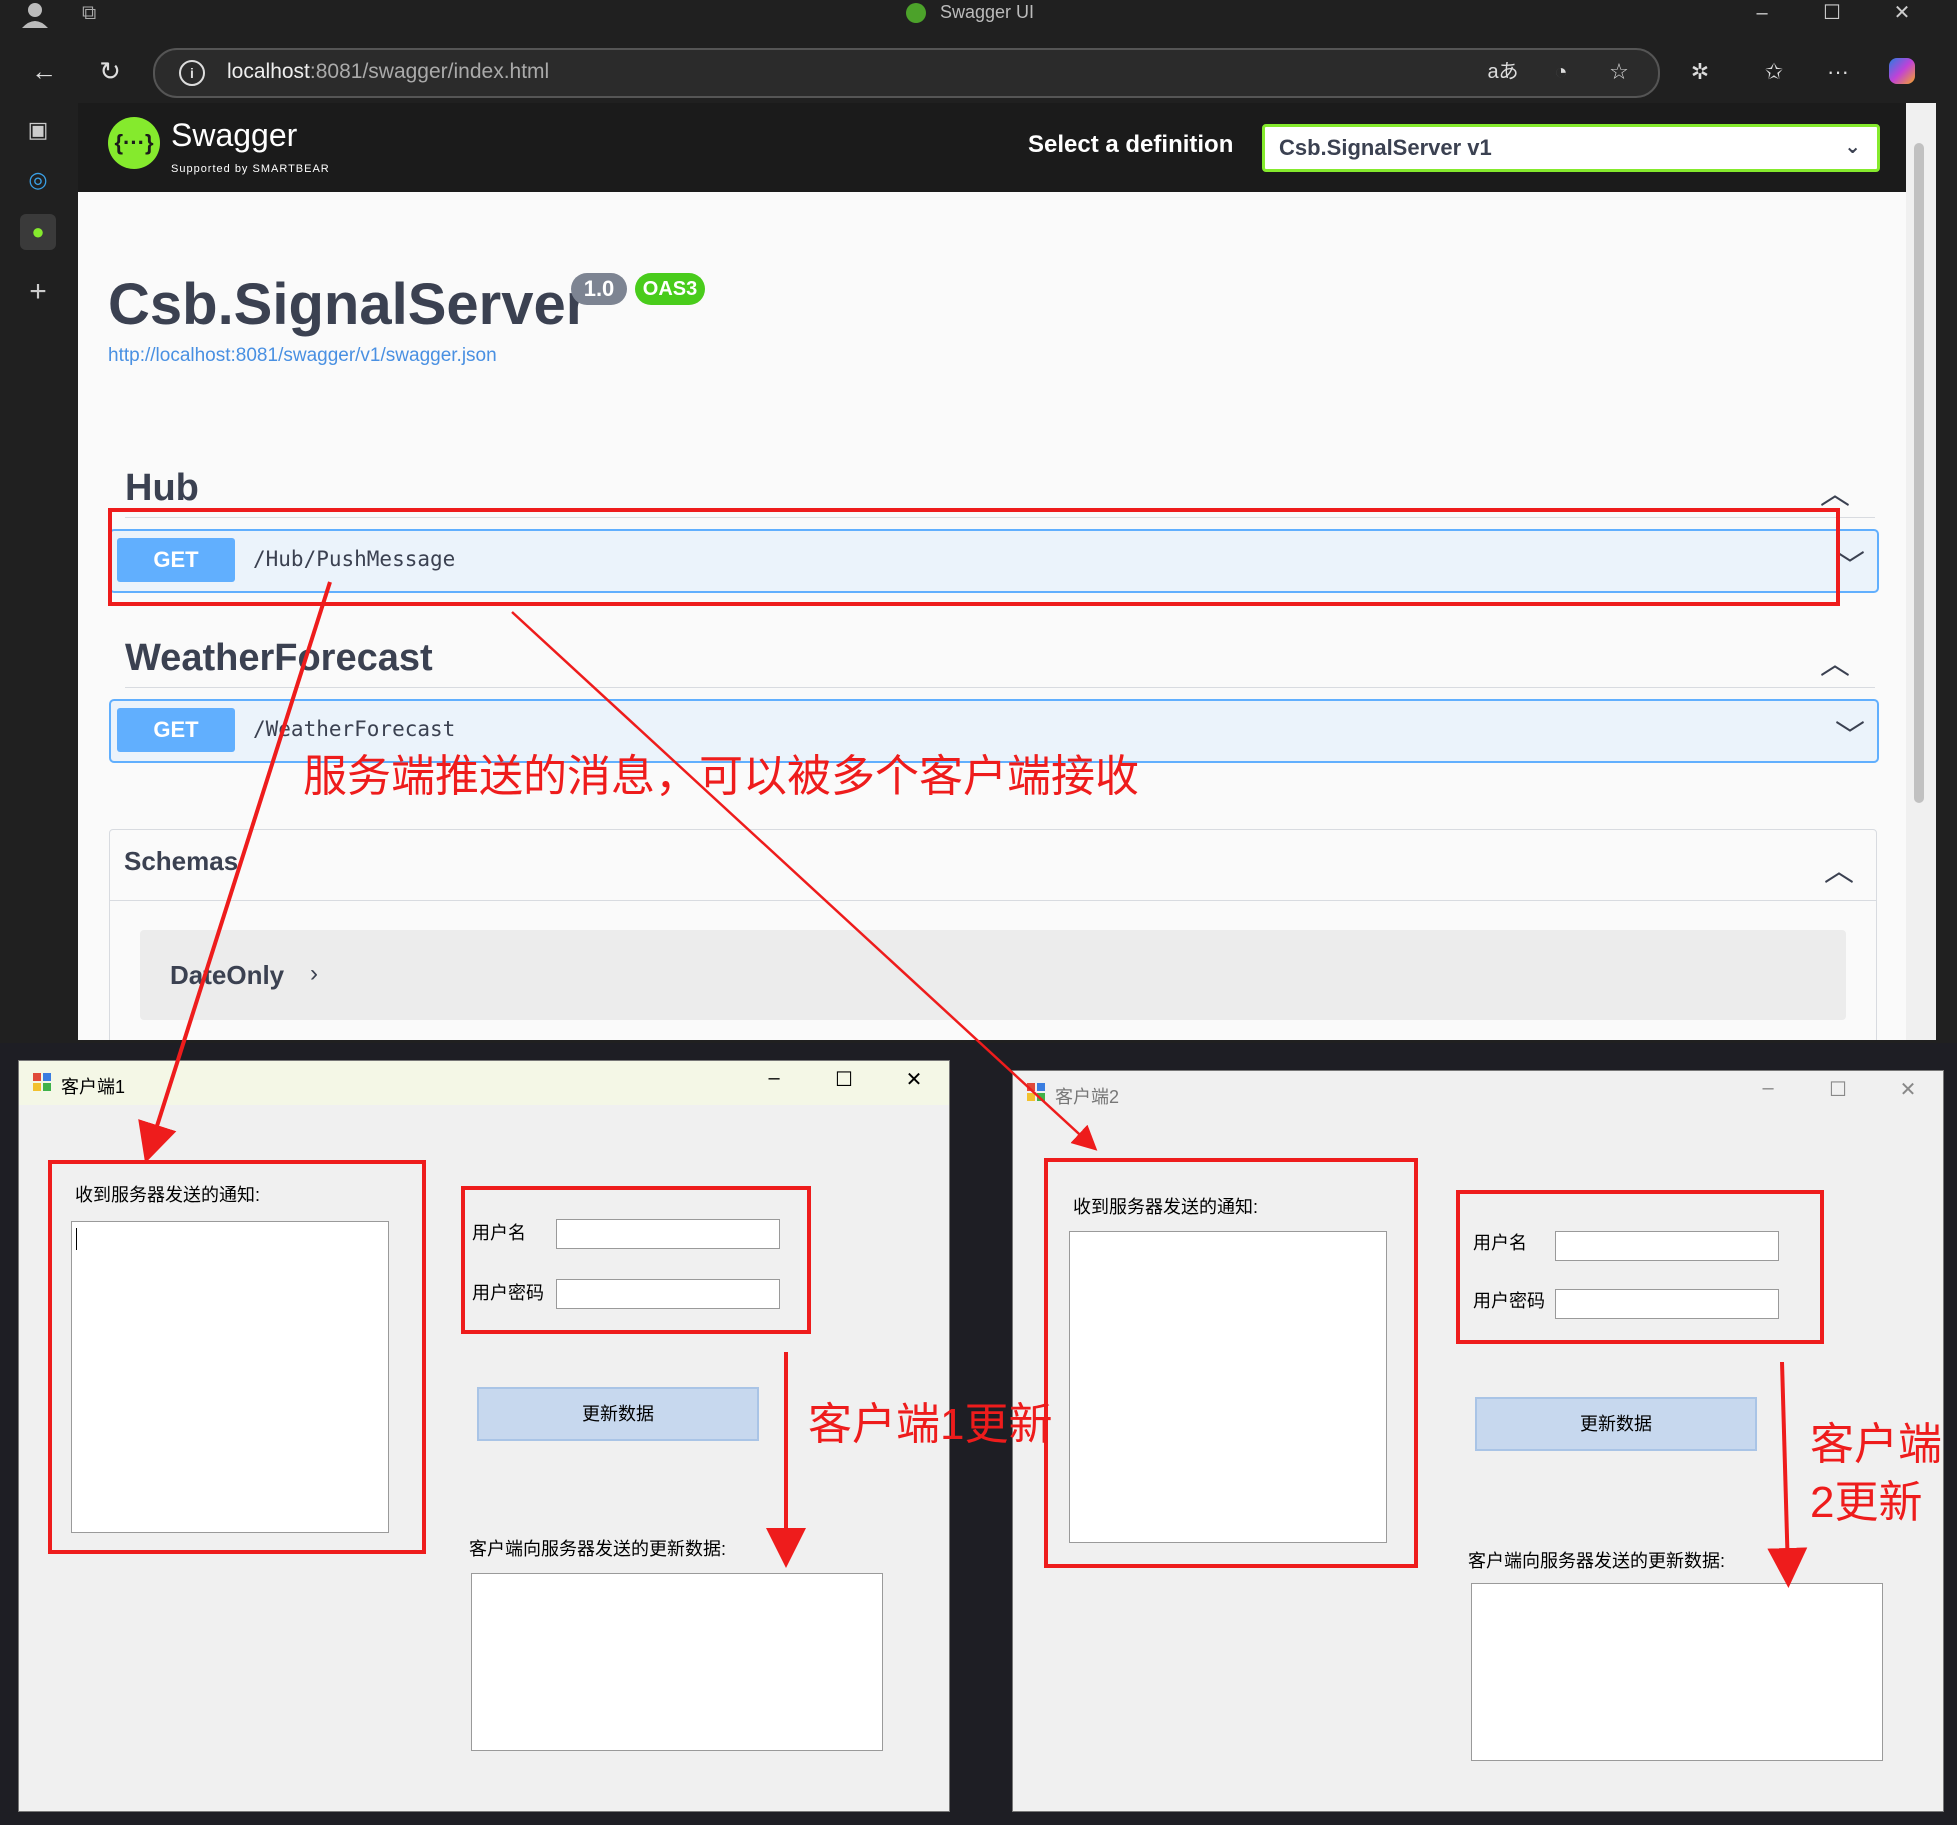 This screenshot has width=1957, height=1825. I want to click on arrow-to-client2, so click(804, 881).